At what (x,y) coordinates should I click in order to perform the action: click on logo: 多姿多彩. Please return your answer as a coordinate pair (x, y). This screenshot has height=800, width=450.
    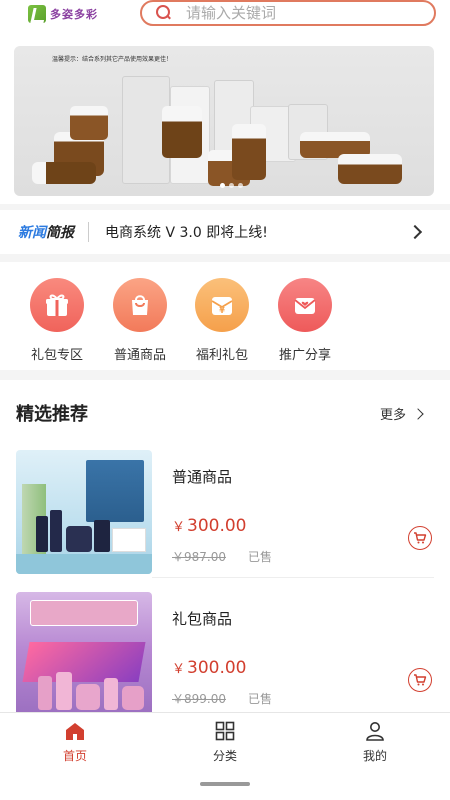
    Looking at the image, I should click on (66, 14).